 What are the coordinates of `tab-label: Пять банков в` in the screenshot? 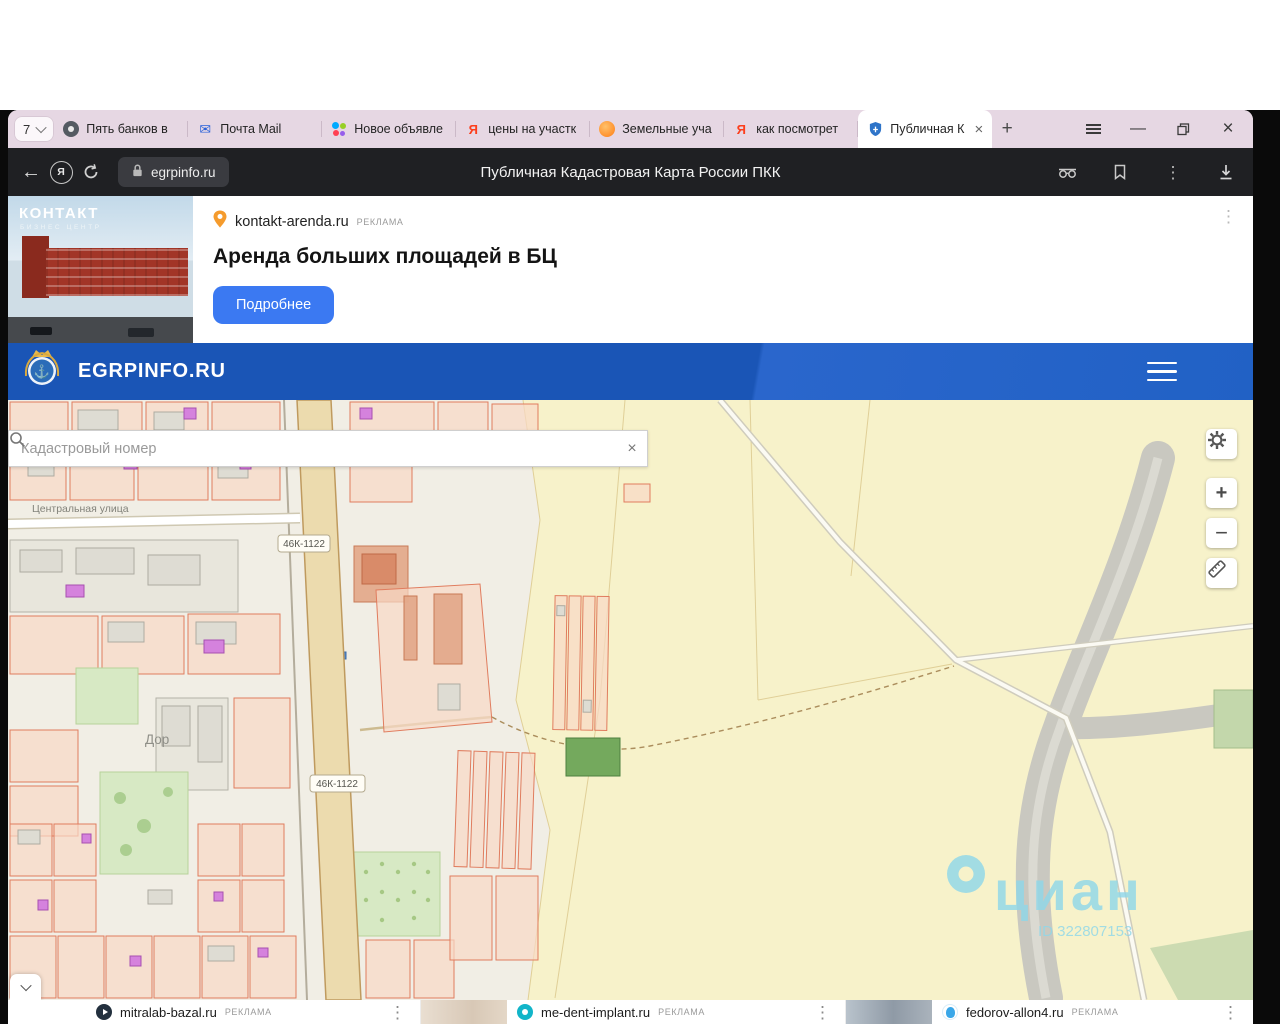 It's located at (127, 129).